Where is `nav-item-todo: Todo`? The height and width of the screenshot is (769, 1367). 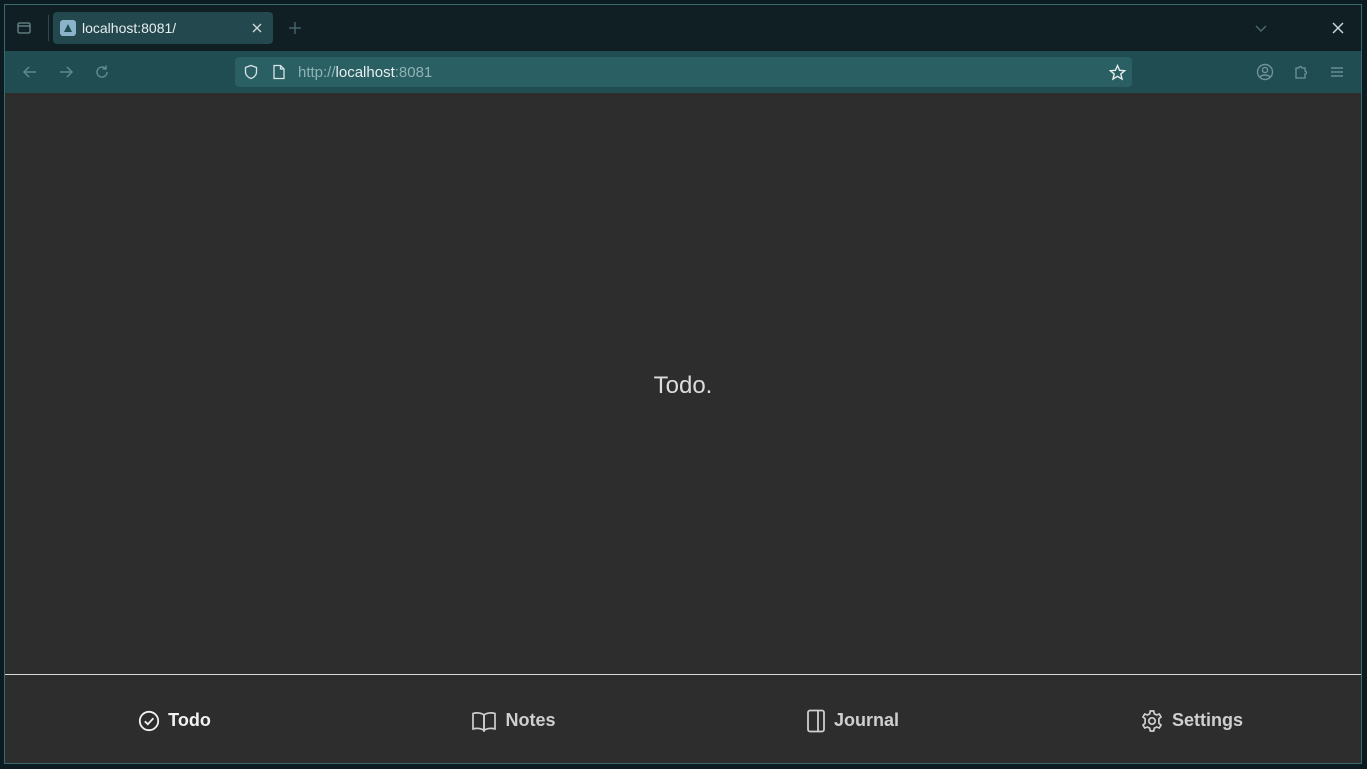 nav-item-todo: Todo is located at coordinates (174, 719).